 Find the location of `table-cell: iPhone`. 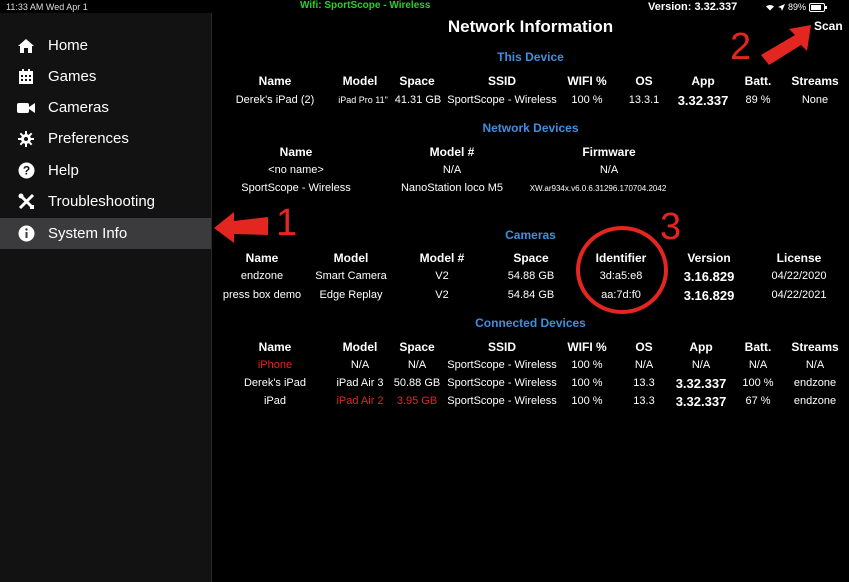

table-cell: iPhone is located at coordinates (275, 365).